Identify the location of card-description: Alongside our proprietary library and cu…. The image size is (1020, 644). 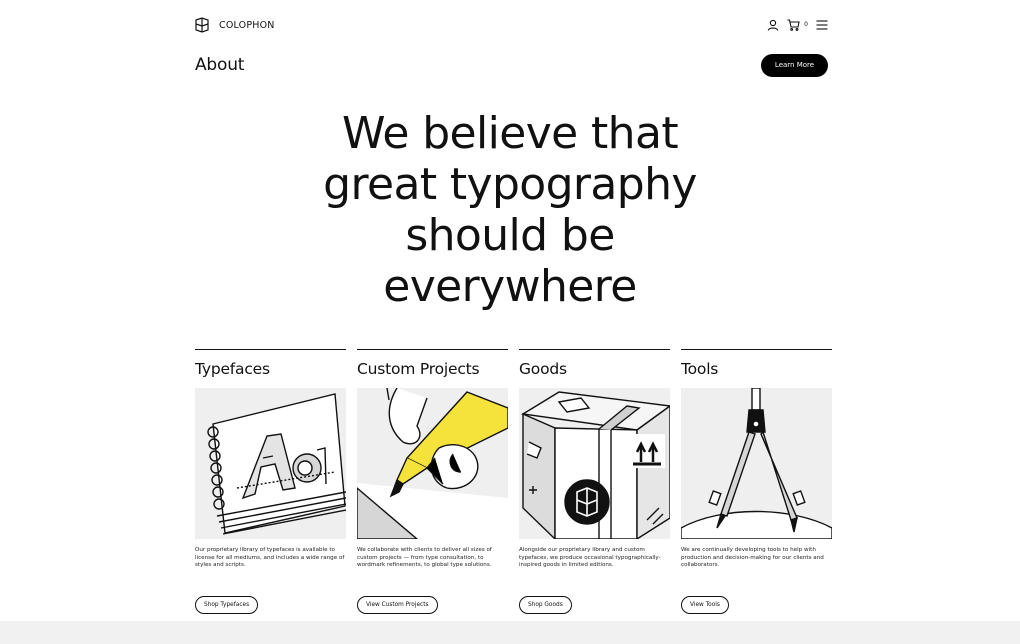
(590, 558).